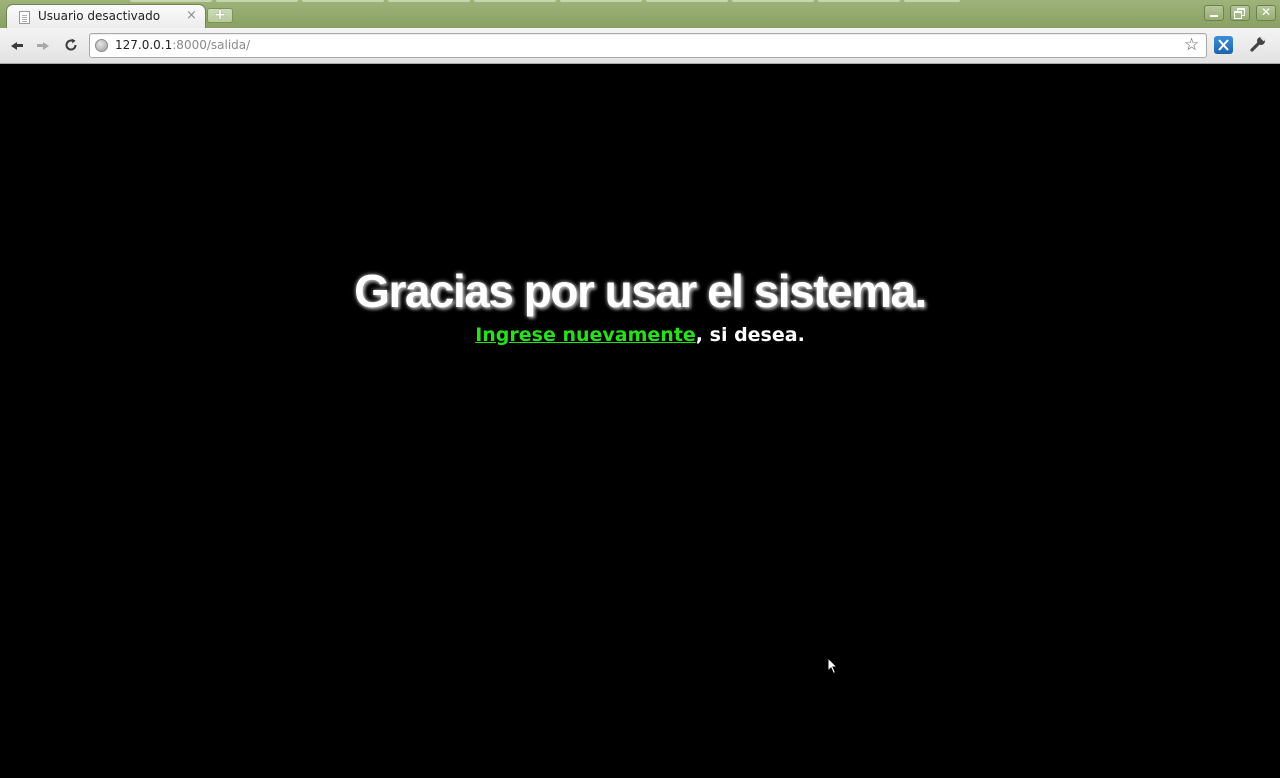  What do you see at coordinates (144, 45) in the screenshot?
I see `url-host: 127.0.0.1` at bounding box center [144, 45].